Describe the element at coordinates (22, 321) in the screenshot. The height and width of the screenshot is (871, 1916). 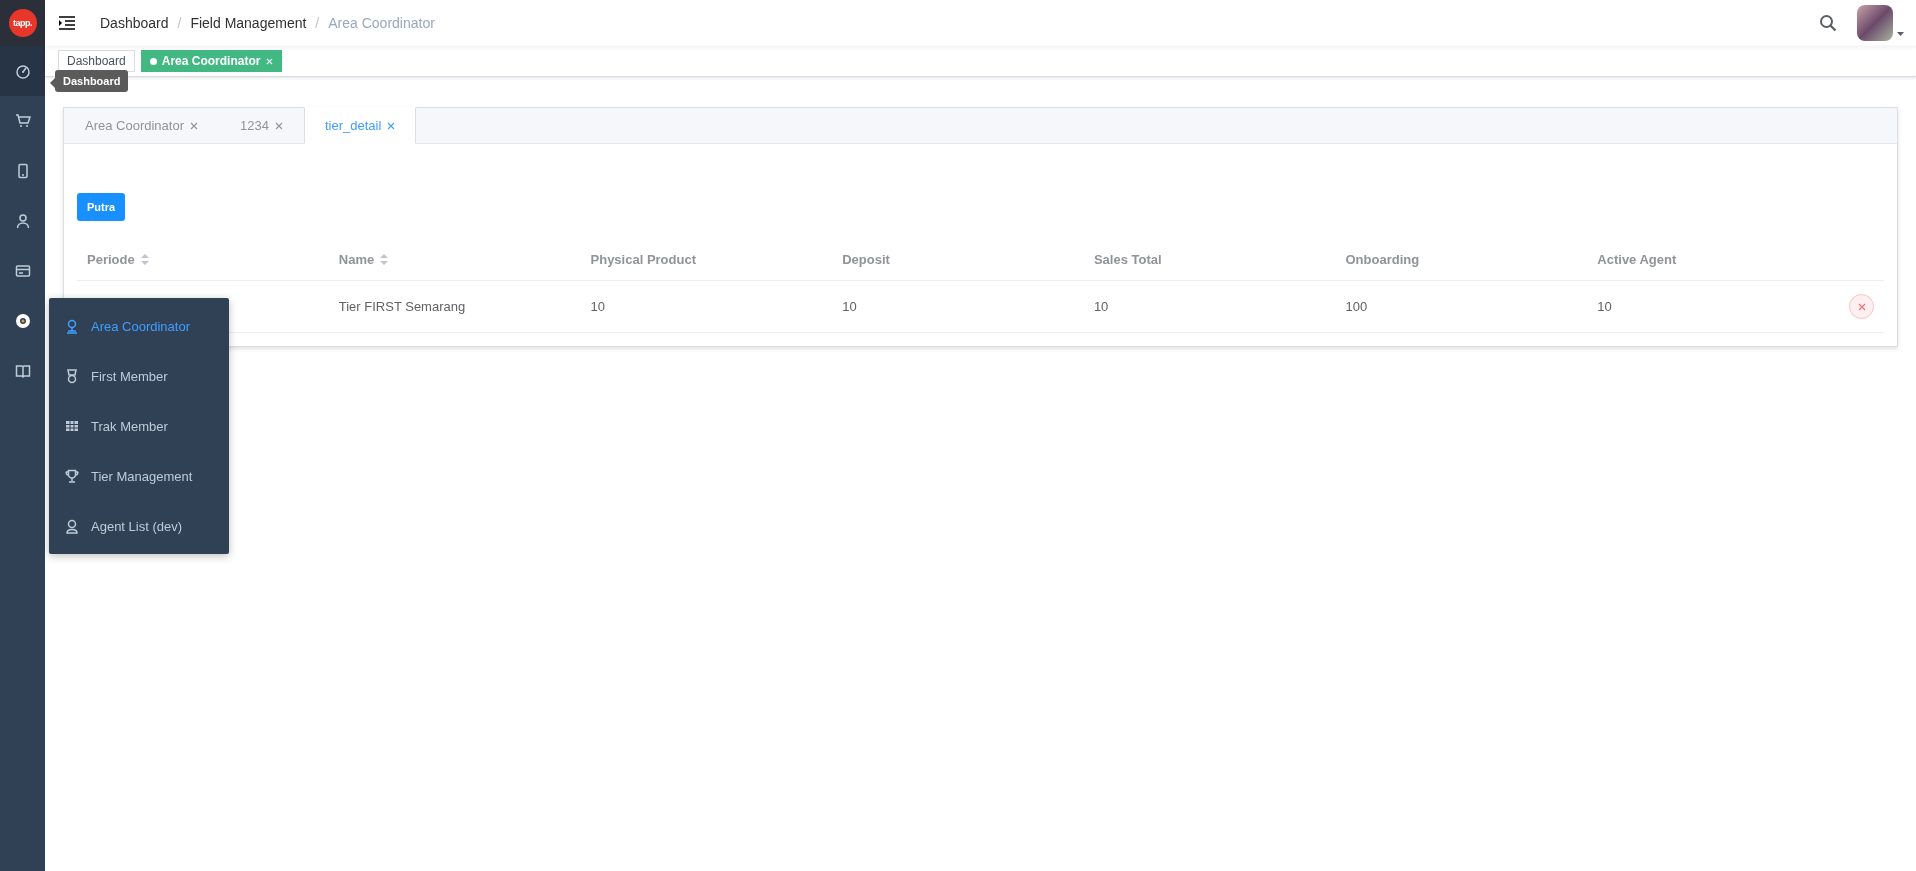
I see `ring-icon` at that location.